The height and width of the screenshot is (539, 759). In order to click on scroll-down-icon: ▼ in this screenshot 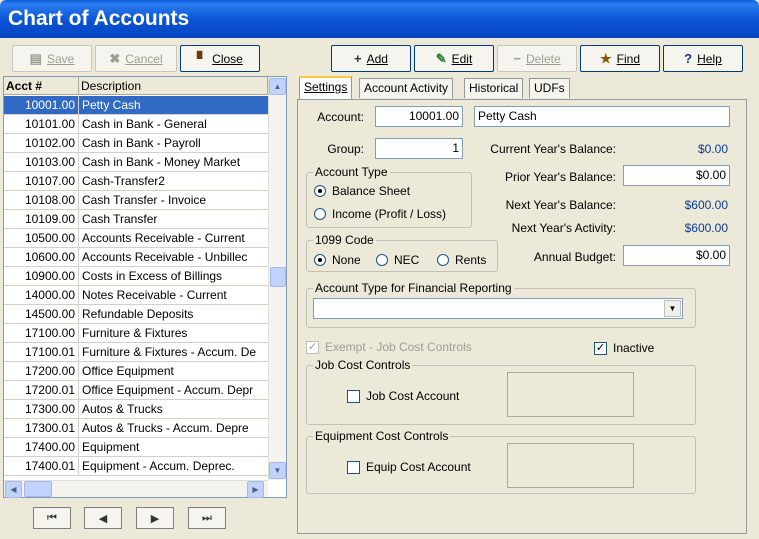, I will do `click(277, 470)`.